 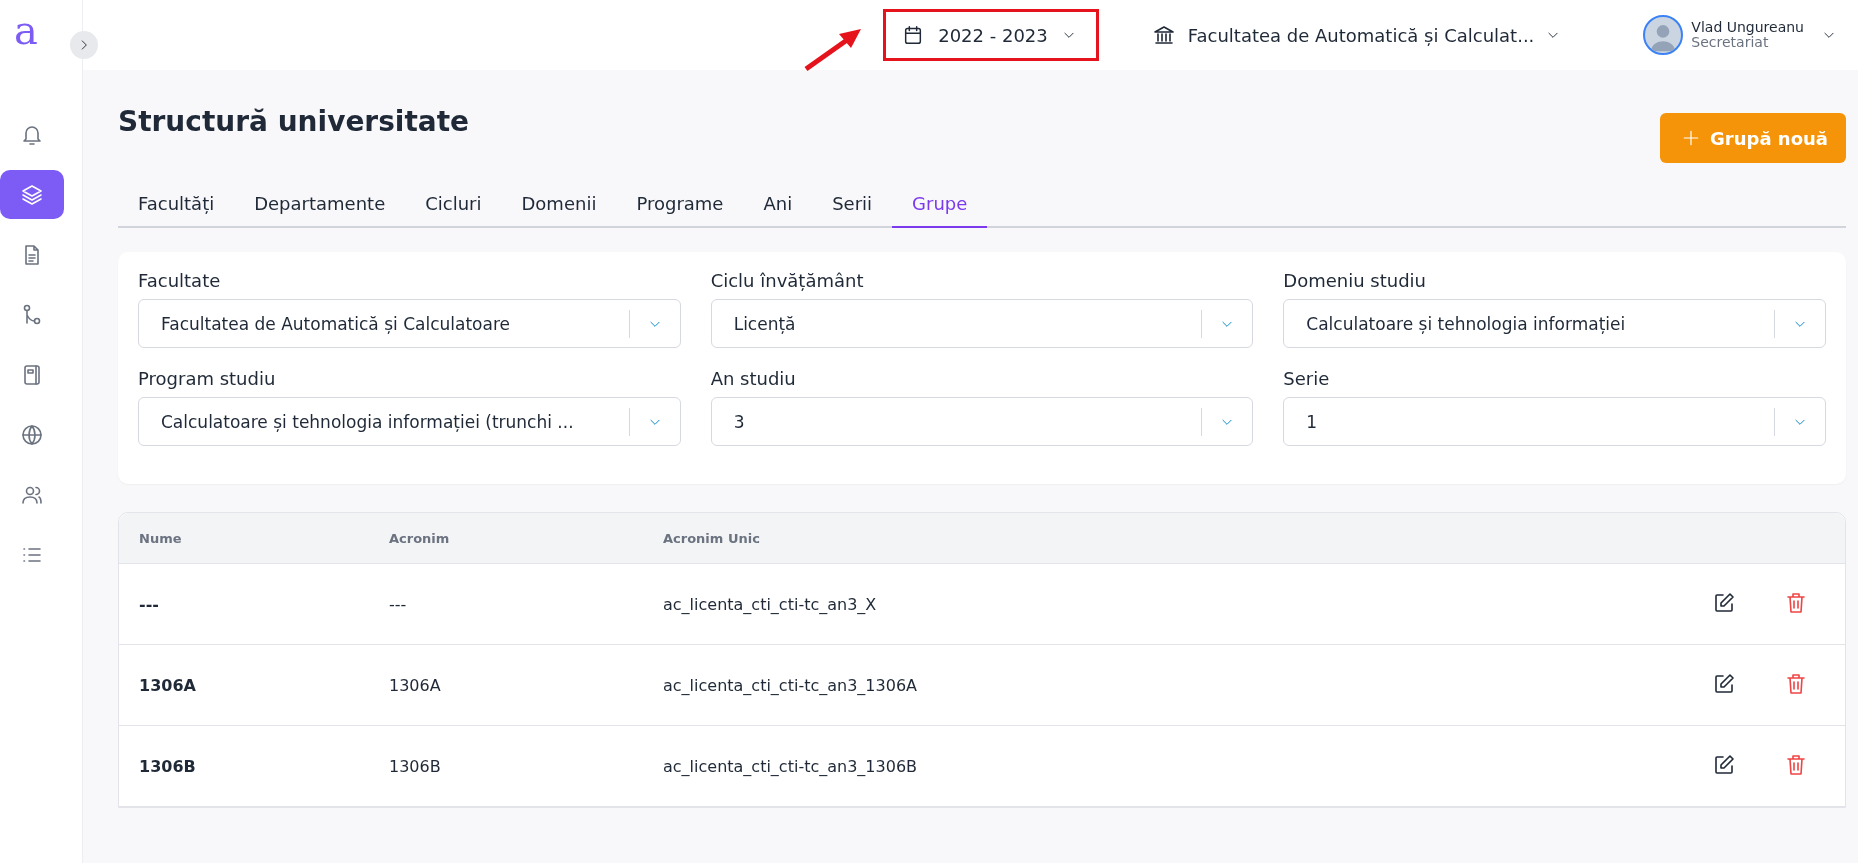 I want to click on field-label: Ciclu învățământ, so click(x=787, y=280).